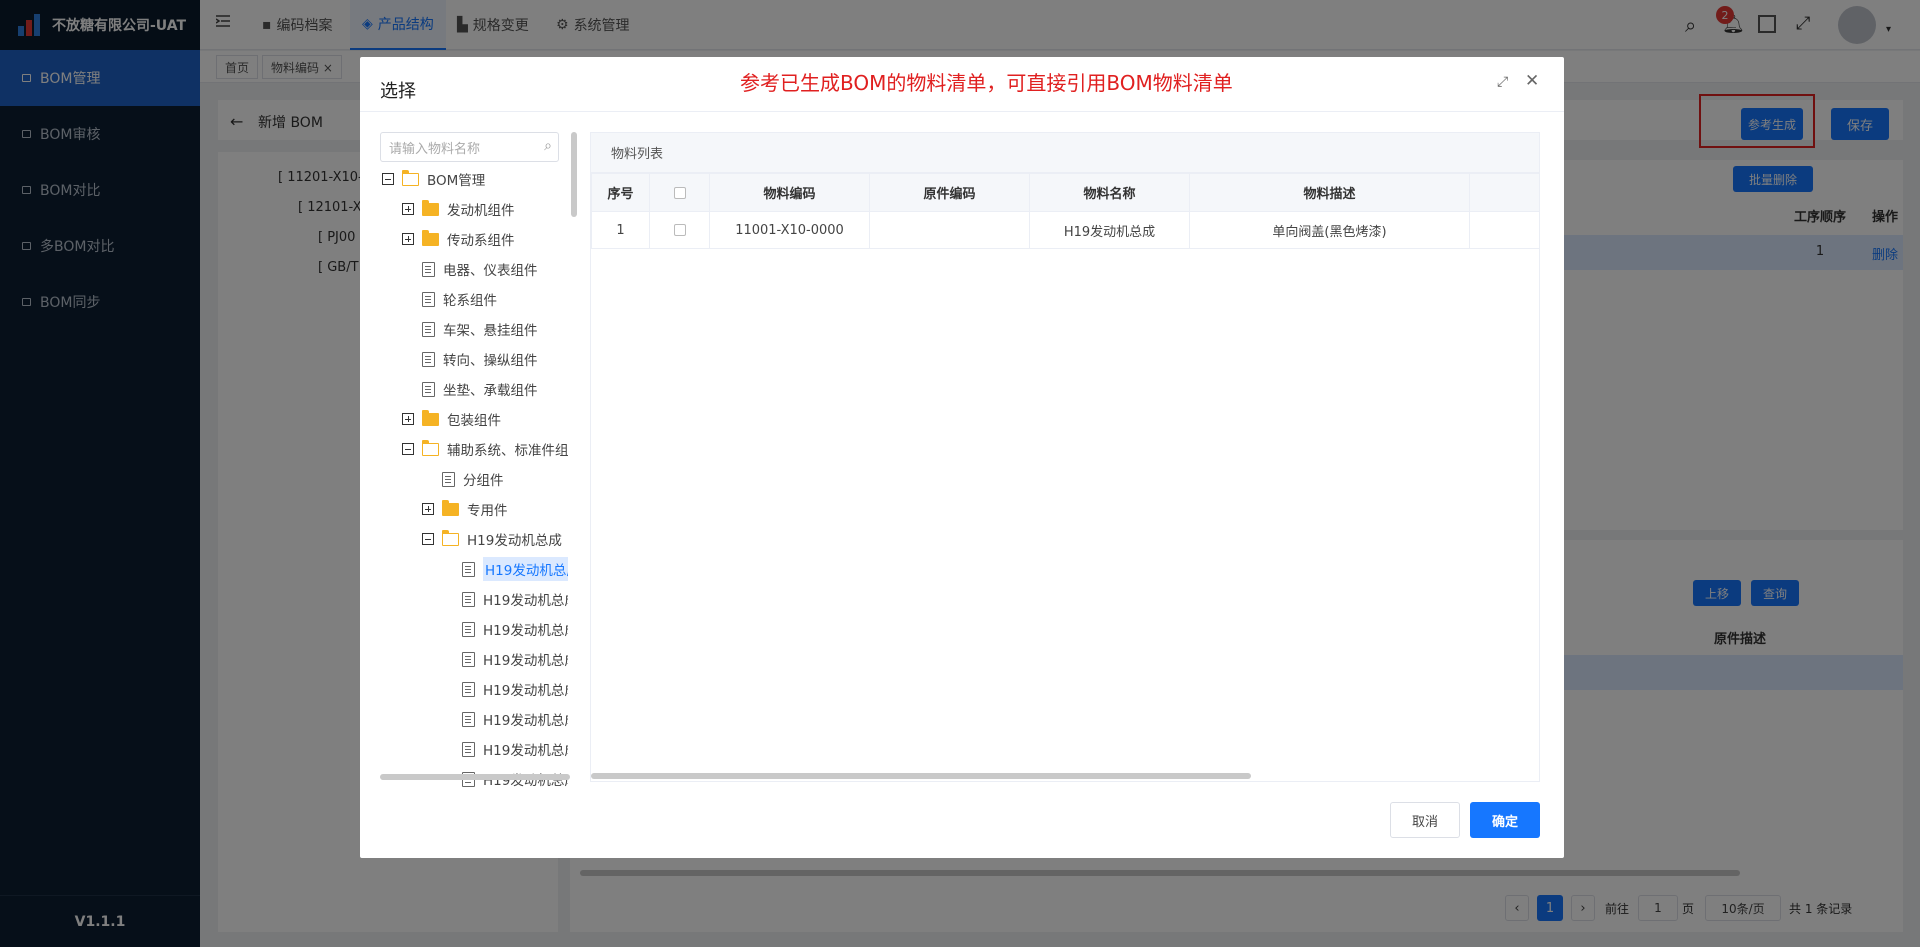  What do you see at coordinates (483, 481) in the screenshot?
I see `tree-node-label: 分组件` at bounding box center [483, 481].